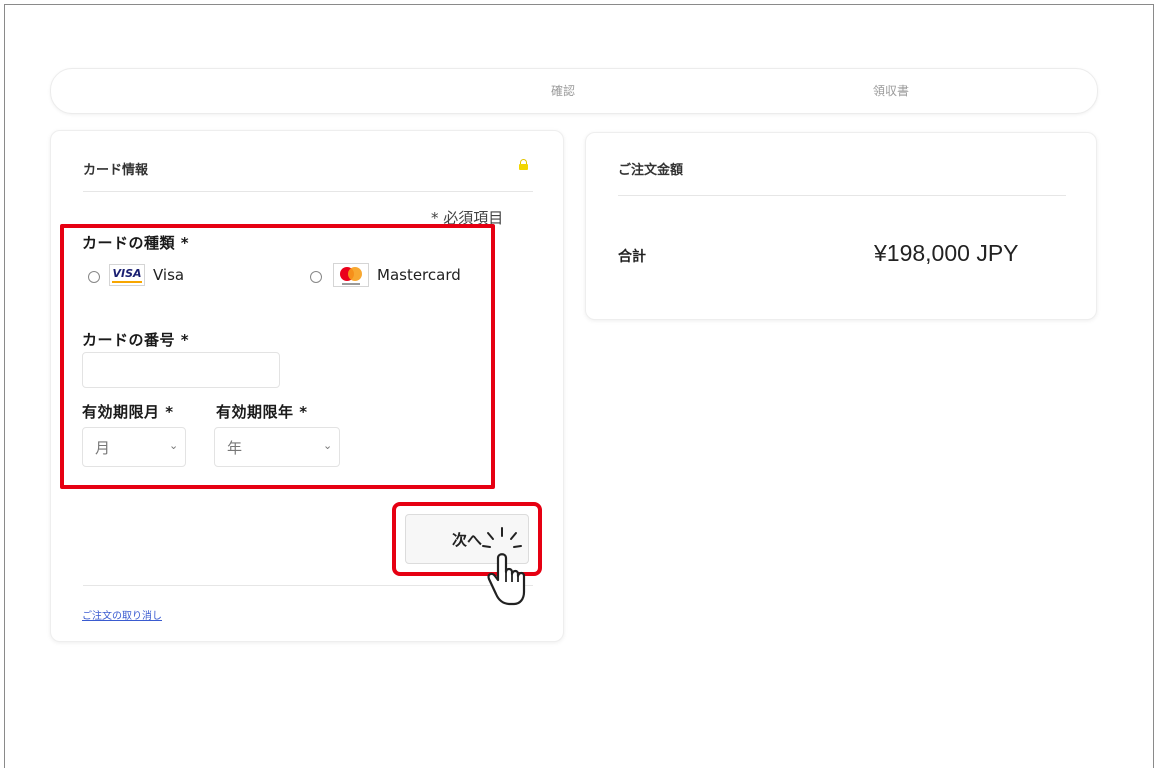 The image size is (1160, 768). Describe the element at coordinates (136, 243) in the screenshot. I see `card-type-label: カードの種類 *` at that location.